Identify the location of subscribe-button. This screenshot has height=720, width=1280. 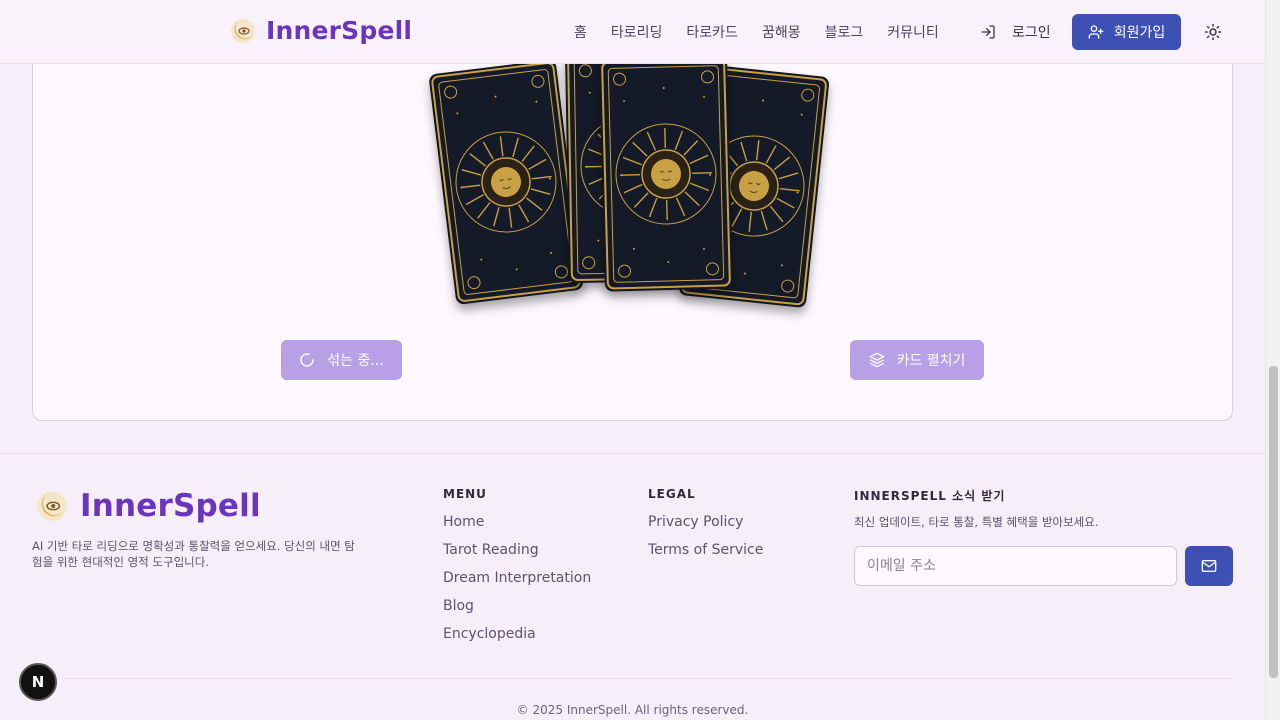
(1209, 566).